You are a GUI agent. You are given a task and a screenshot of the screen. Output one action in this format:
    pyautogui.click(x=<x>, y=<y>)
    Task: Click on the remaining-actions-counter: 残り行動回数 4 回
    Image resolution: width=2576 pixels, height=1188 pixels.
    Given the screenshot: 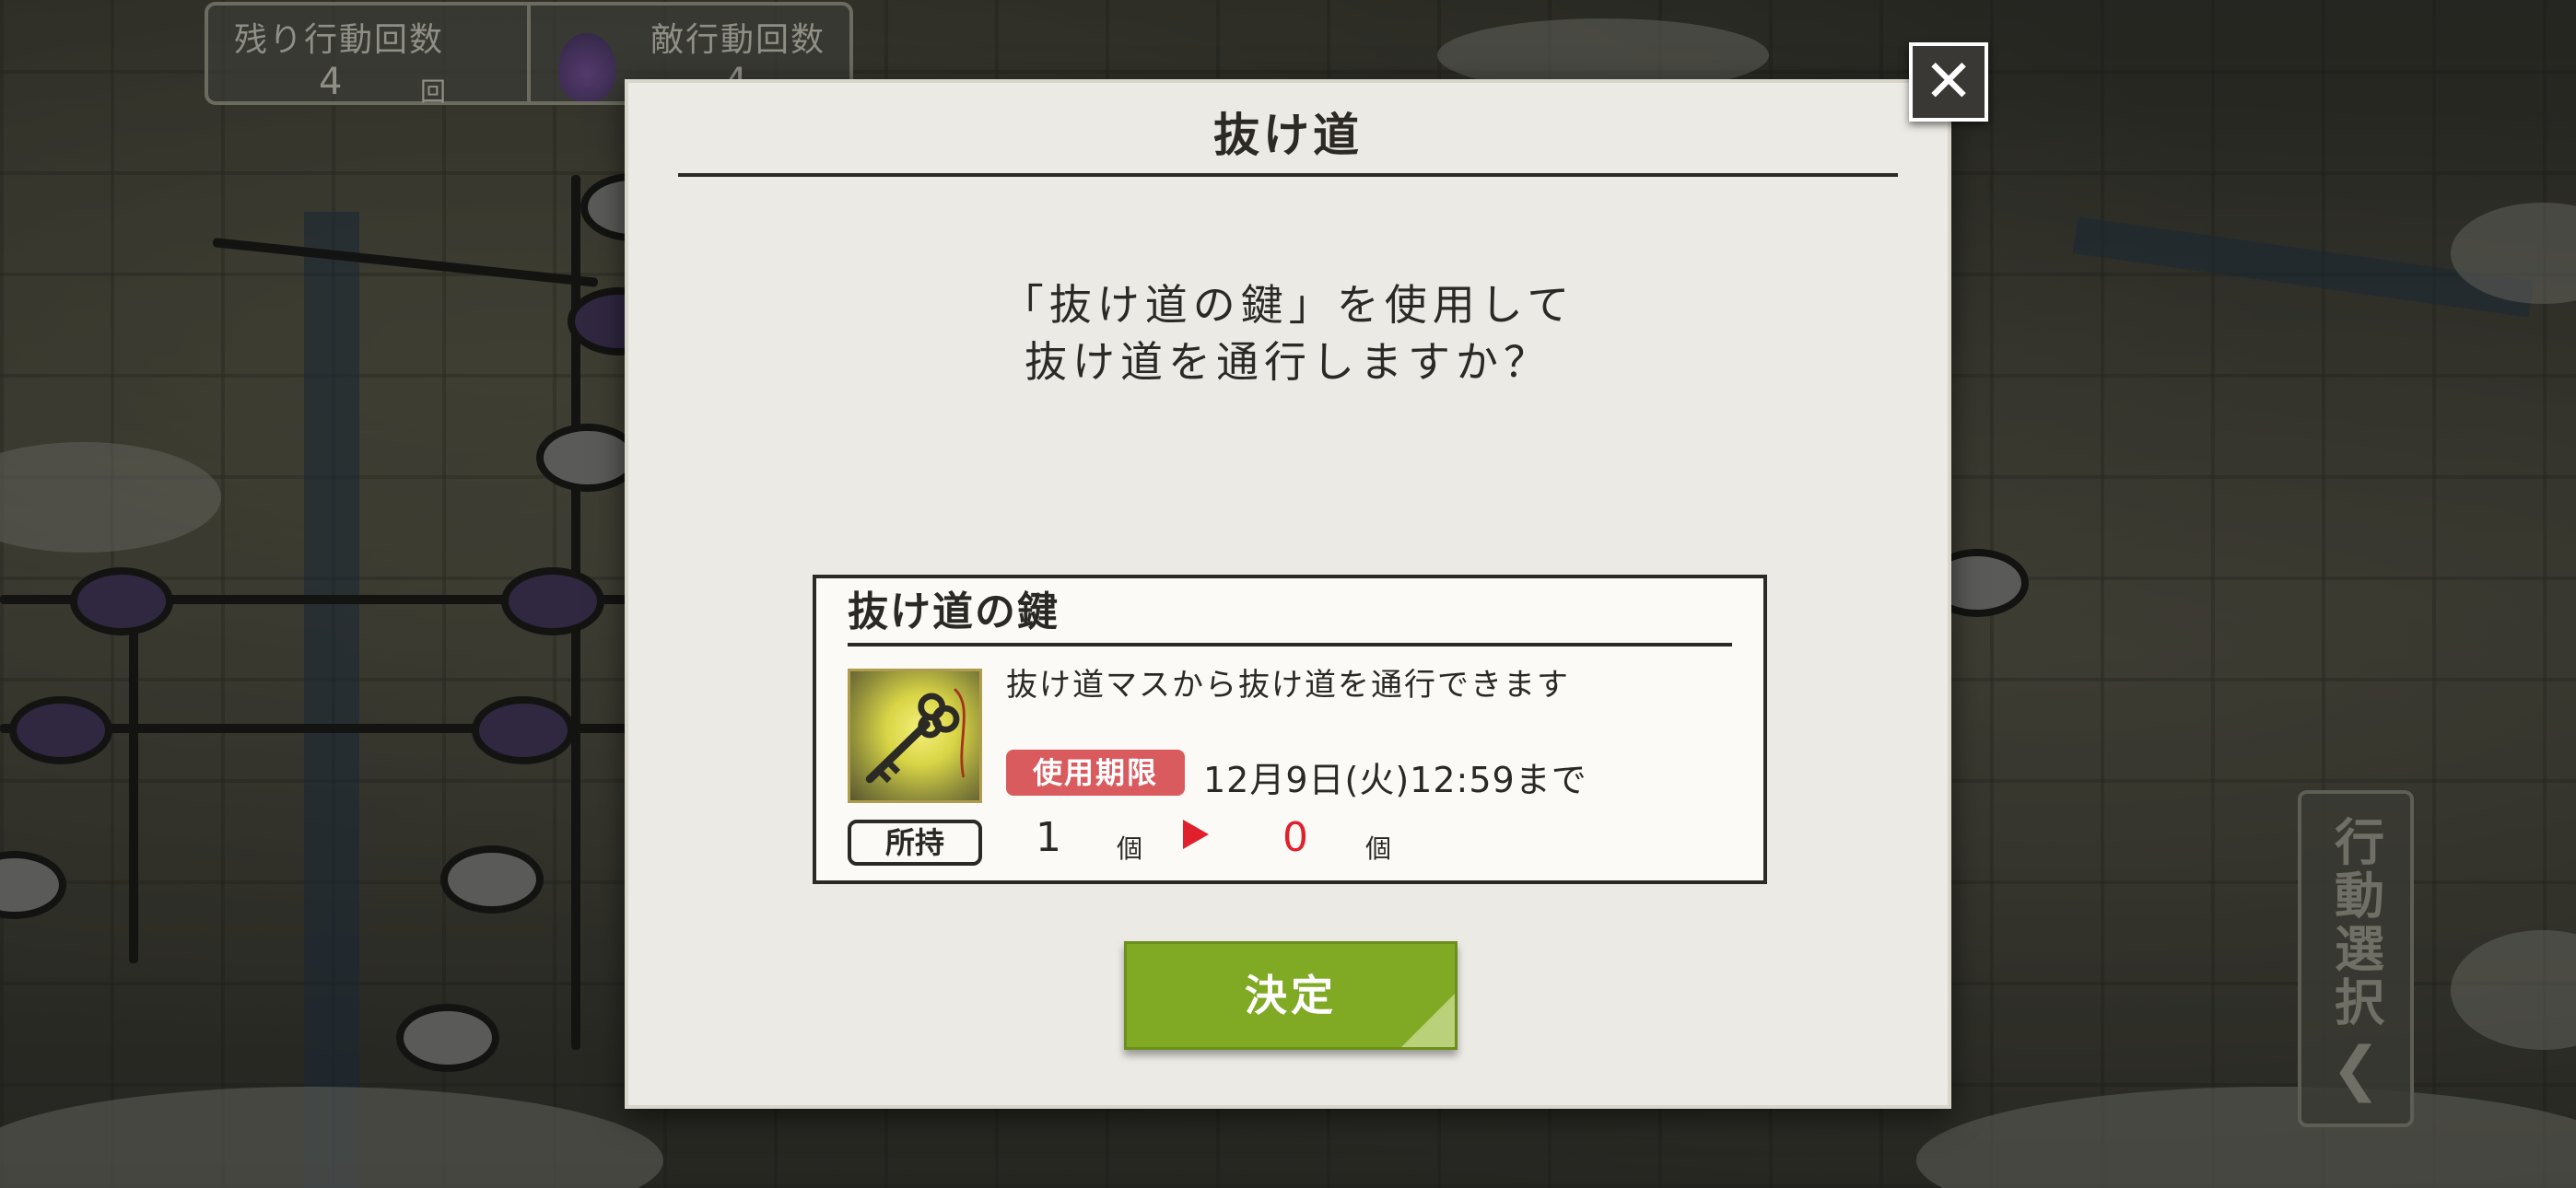 What is the action you would take?
    pyautogui.click(x=367, y=57)
    